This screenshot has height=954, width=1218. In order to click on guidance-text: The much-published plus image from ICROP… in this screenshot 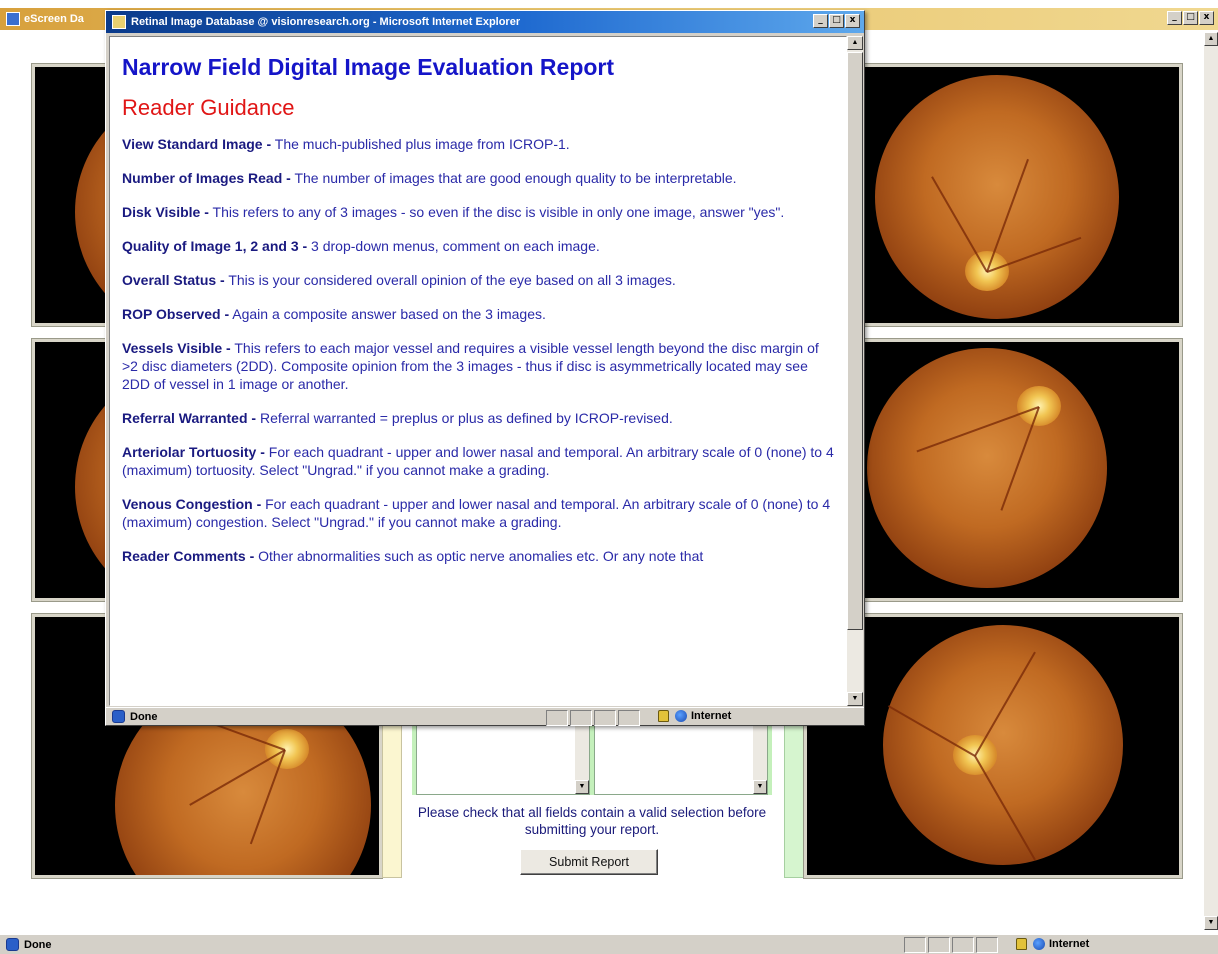, I will do `click(420, 144)`.